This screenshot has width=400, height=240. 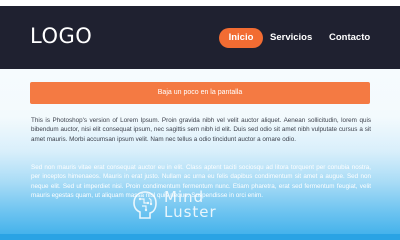 I want to click on logo: LOGO, so click(x=61, y=36).